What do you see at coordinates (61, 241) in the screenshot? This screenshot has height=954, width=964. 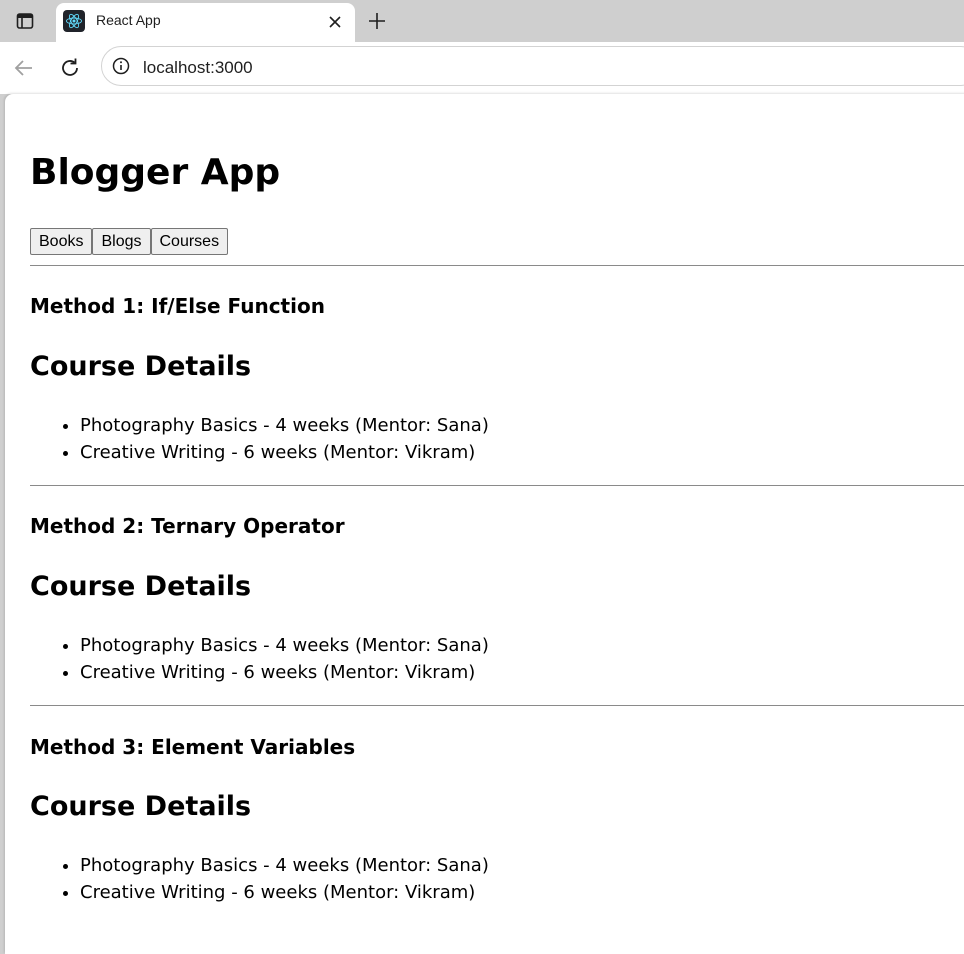 I see `books-button: Books` at bounding box center [61, 241].